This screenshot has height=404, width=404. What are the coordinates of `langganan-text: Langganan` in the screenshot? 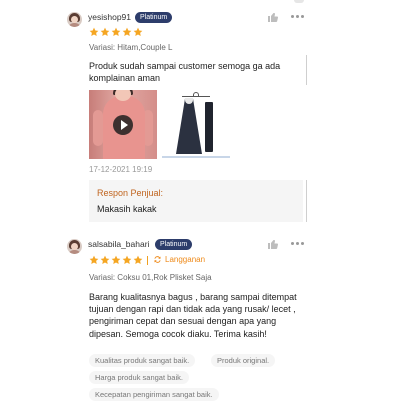 It's located at (185, 259).